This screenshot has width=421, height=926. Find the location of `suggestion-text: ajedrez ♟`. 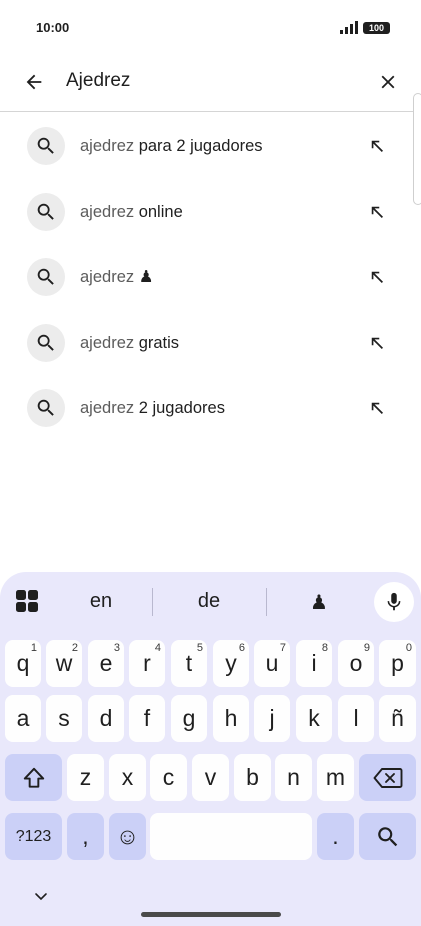

suggestion-text: ajedrez ♟ is located at coordinates (117, 277).